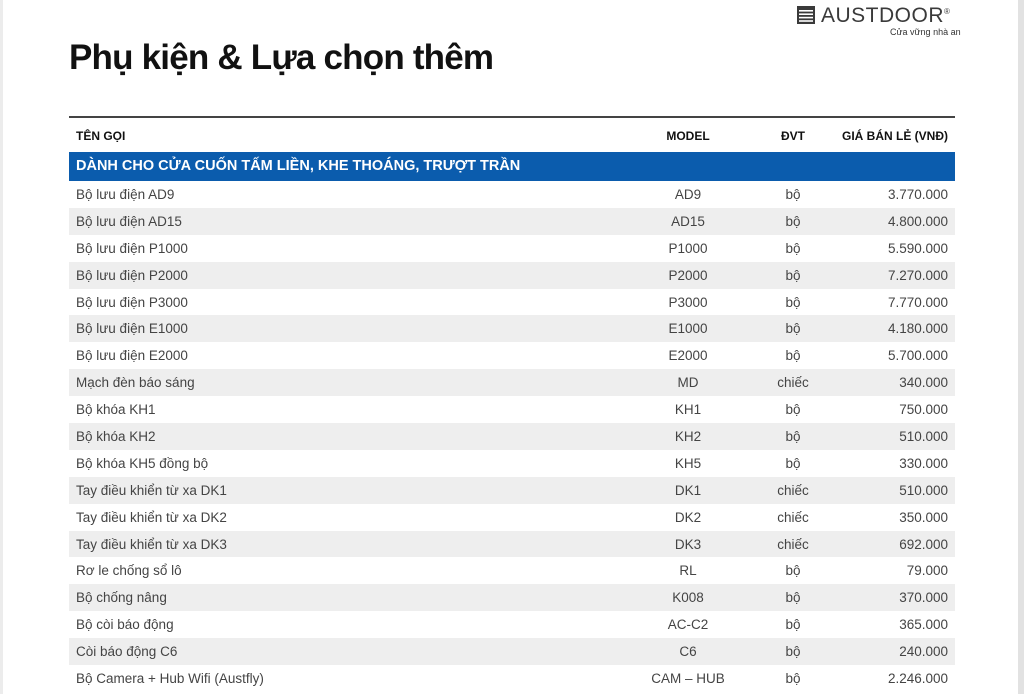  What do you see at coordinates (512, 652) in the screenshot?
I see `table-row: Còi báo động C6 C6 bộ 240.000` at bounding box center [512, 652].